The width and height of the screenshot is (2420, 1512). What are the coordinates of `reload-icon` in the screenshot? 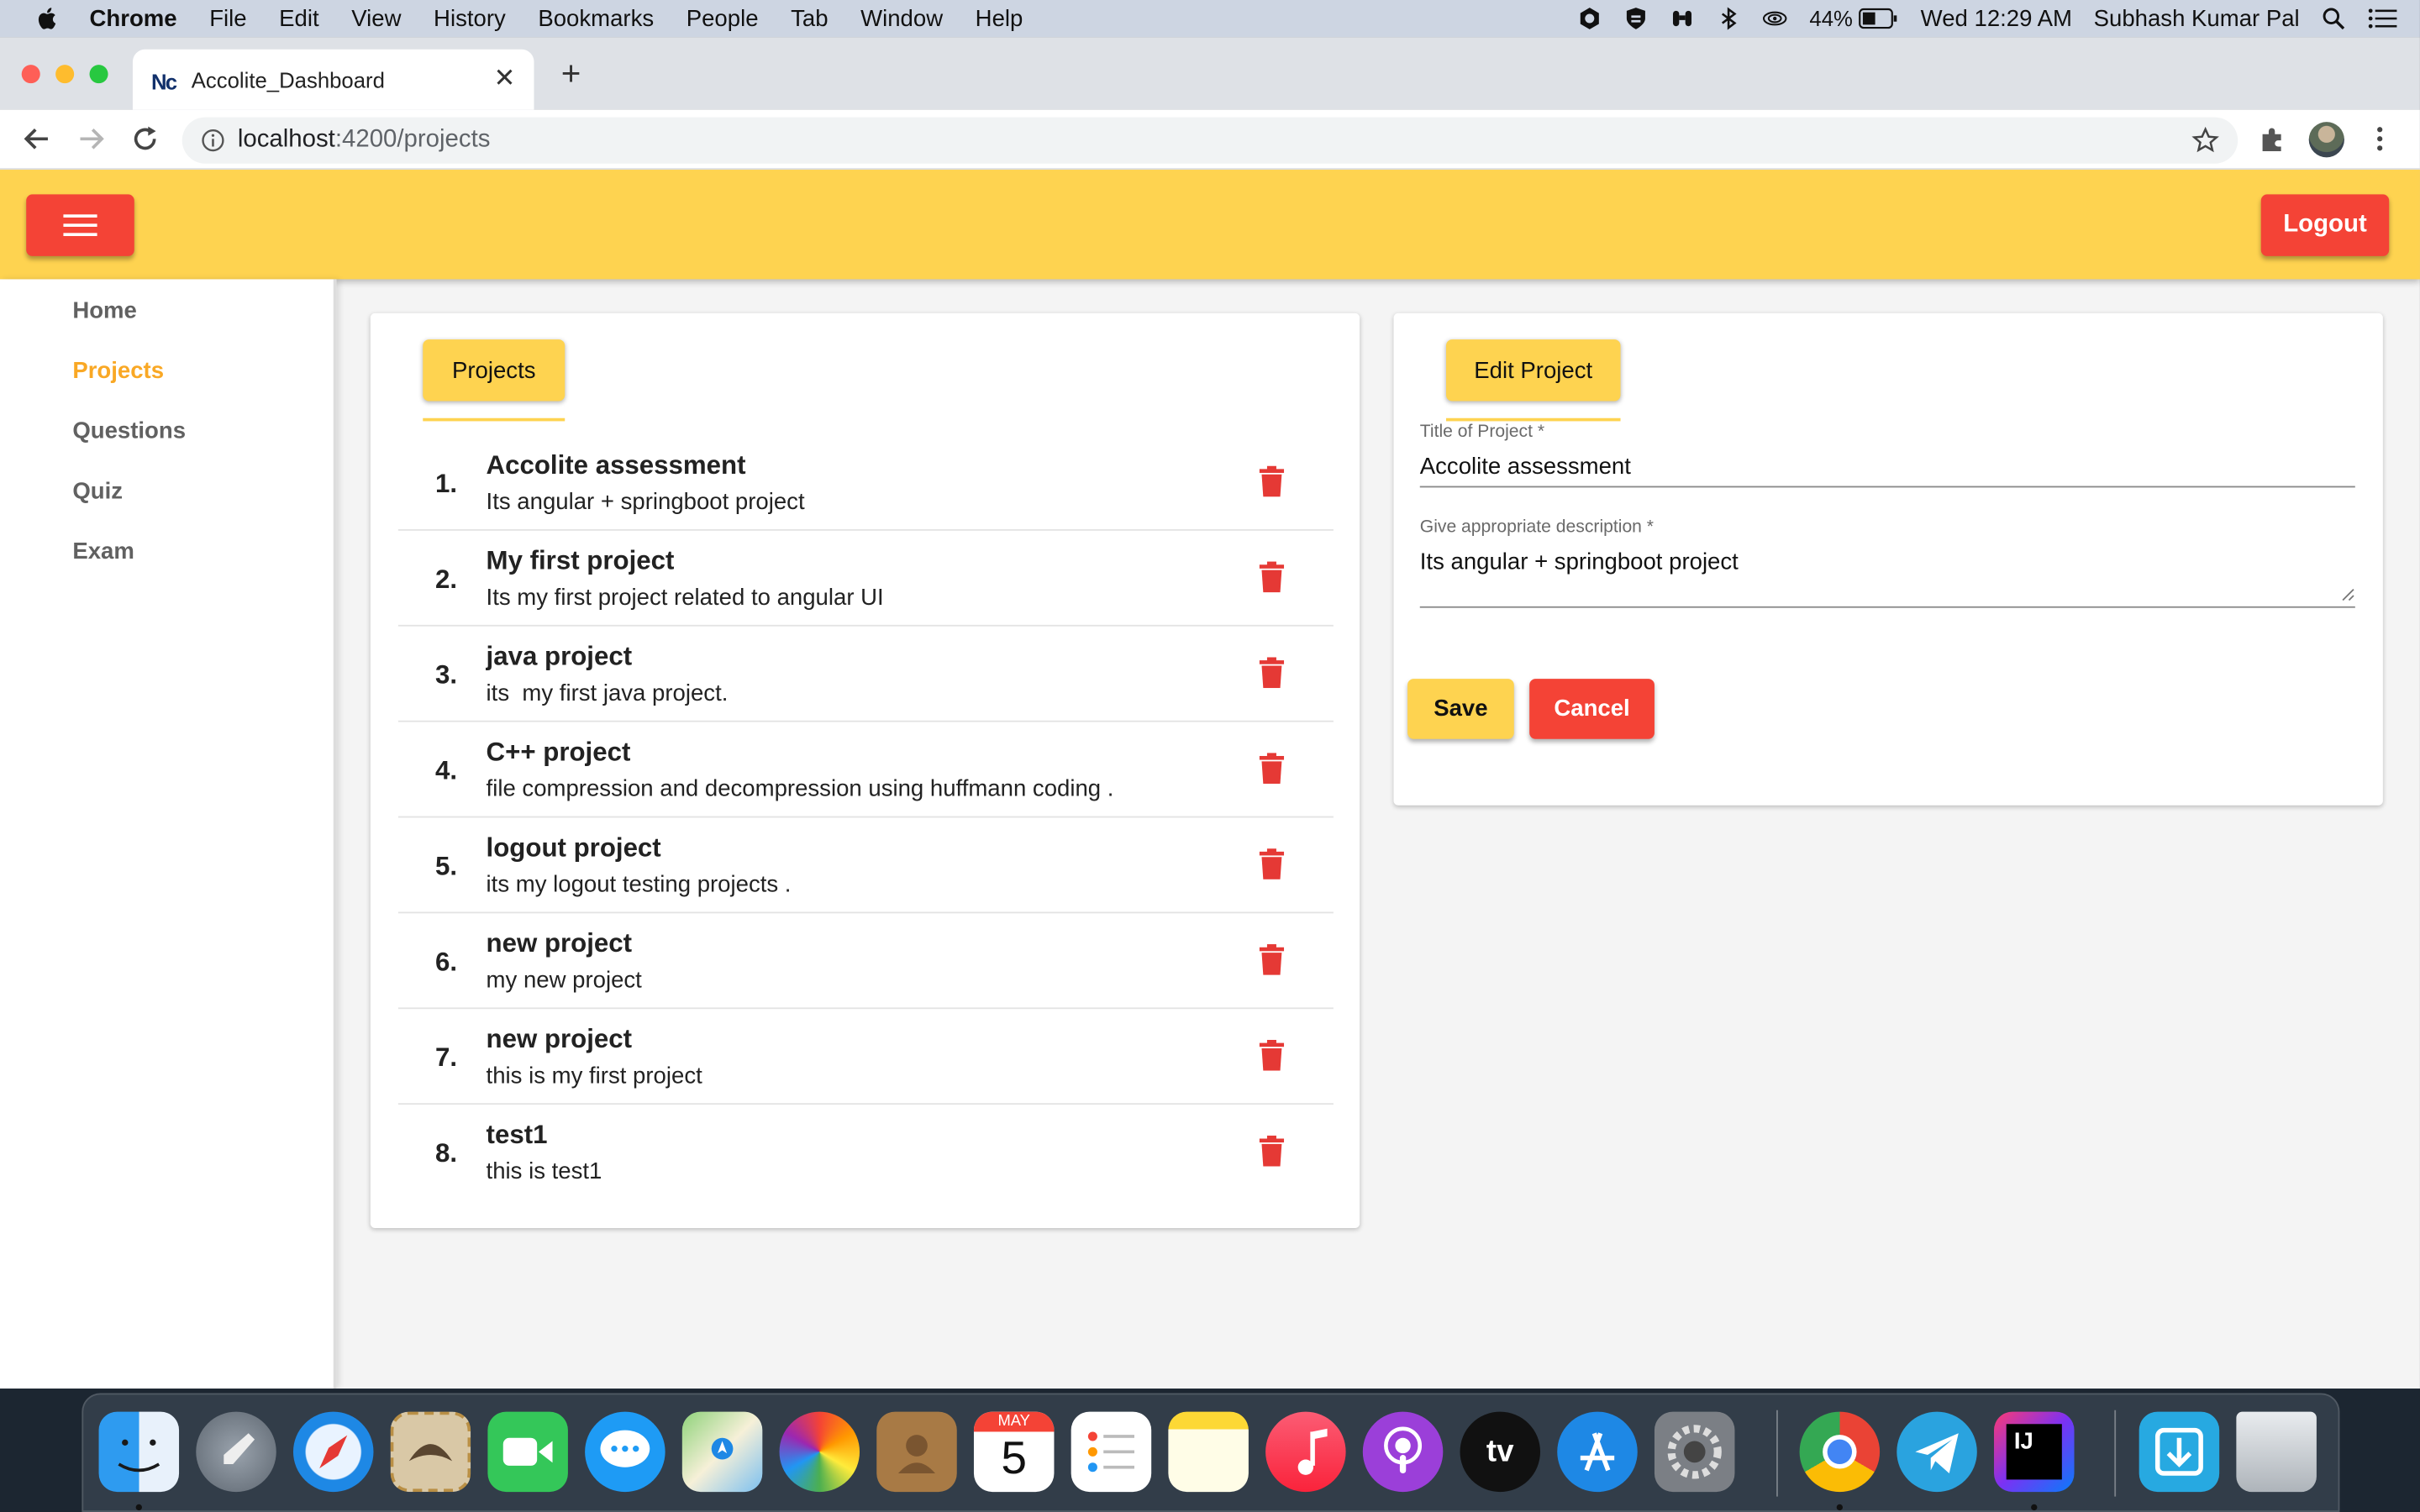 It's located at (144, 139).